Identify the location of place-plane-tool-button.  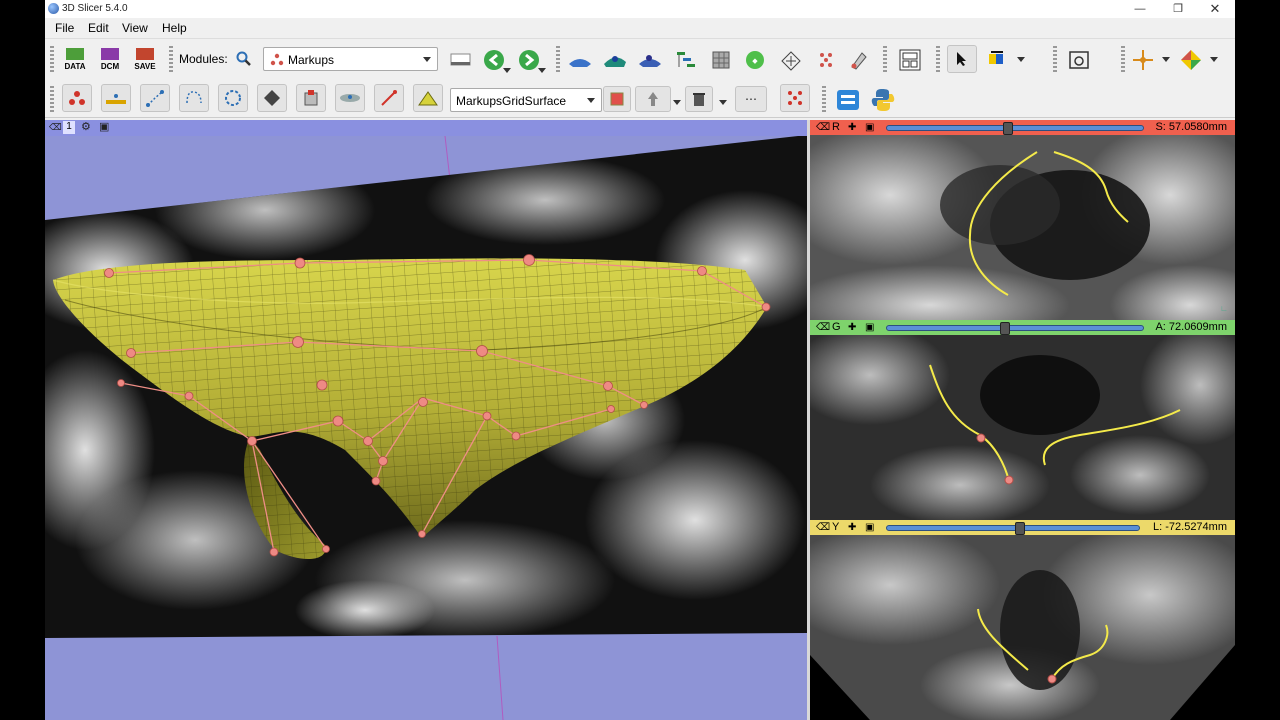
(350, 98).